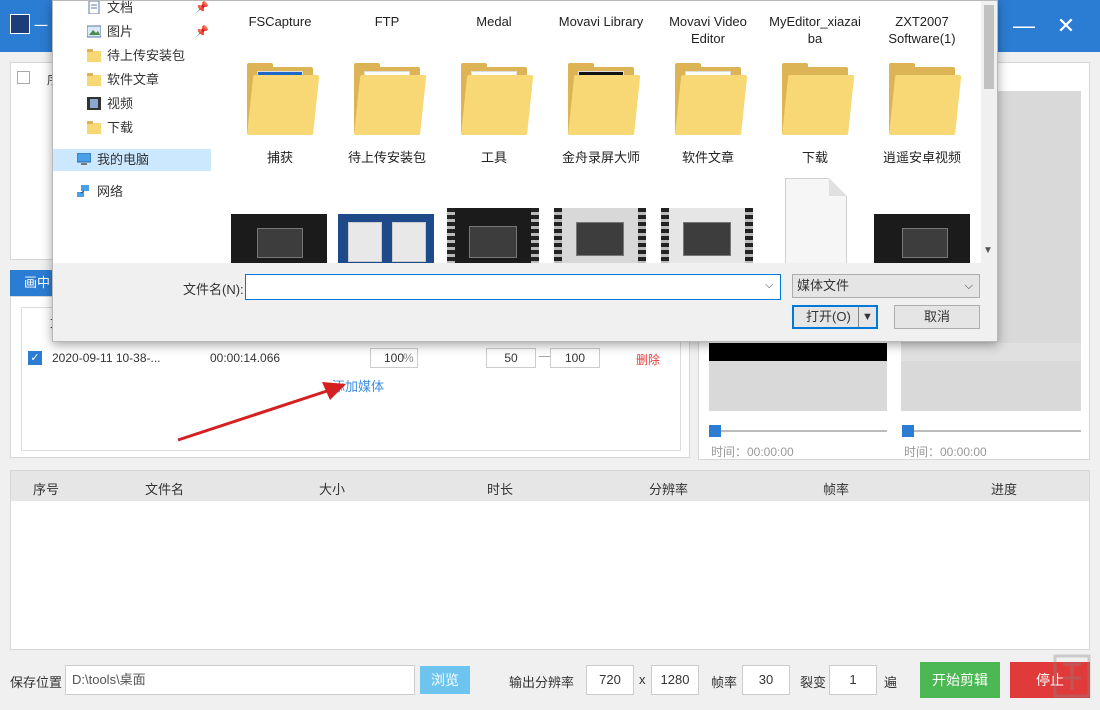  Describe the element at coordinates (648, 359) in the screenshot. I see `delete-link: 删除` at that location.